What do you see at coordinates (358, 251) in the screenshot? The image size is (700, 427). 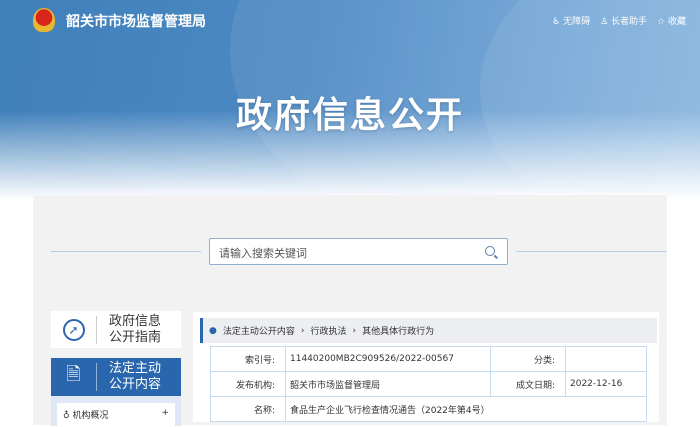 I see `search-input: 请输入搜索关键词` at bounding box center [358, 251].